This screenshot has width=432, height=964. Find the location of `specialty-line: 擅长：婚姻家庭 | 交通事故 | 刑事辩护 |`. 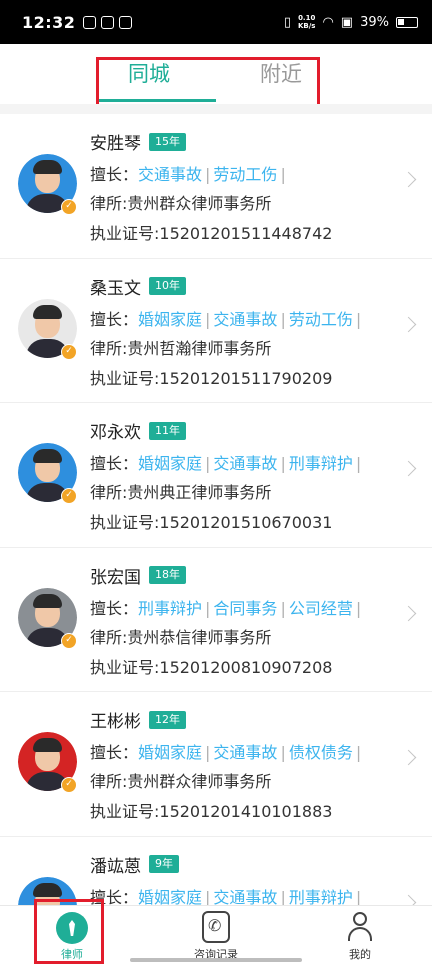

specialty-line: 擅长：婚姻家庭 | 交通事故 | 刑事辩护 | is located at coordinates (227, 896).